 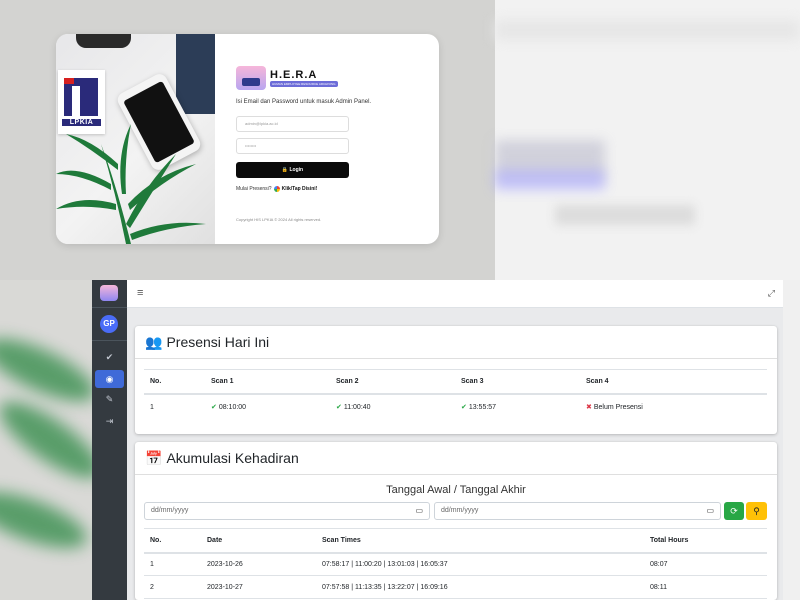 I want to click on check-circle-icon: ✔, so click(x=109, y=357).